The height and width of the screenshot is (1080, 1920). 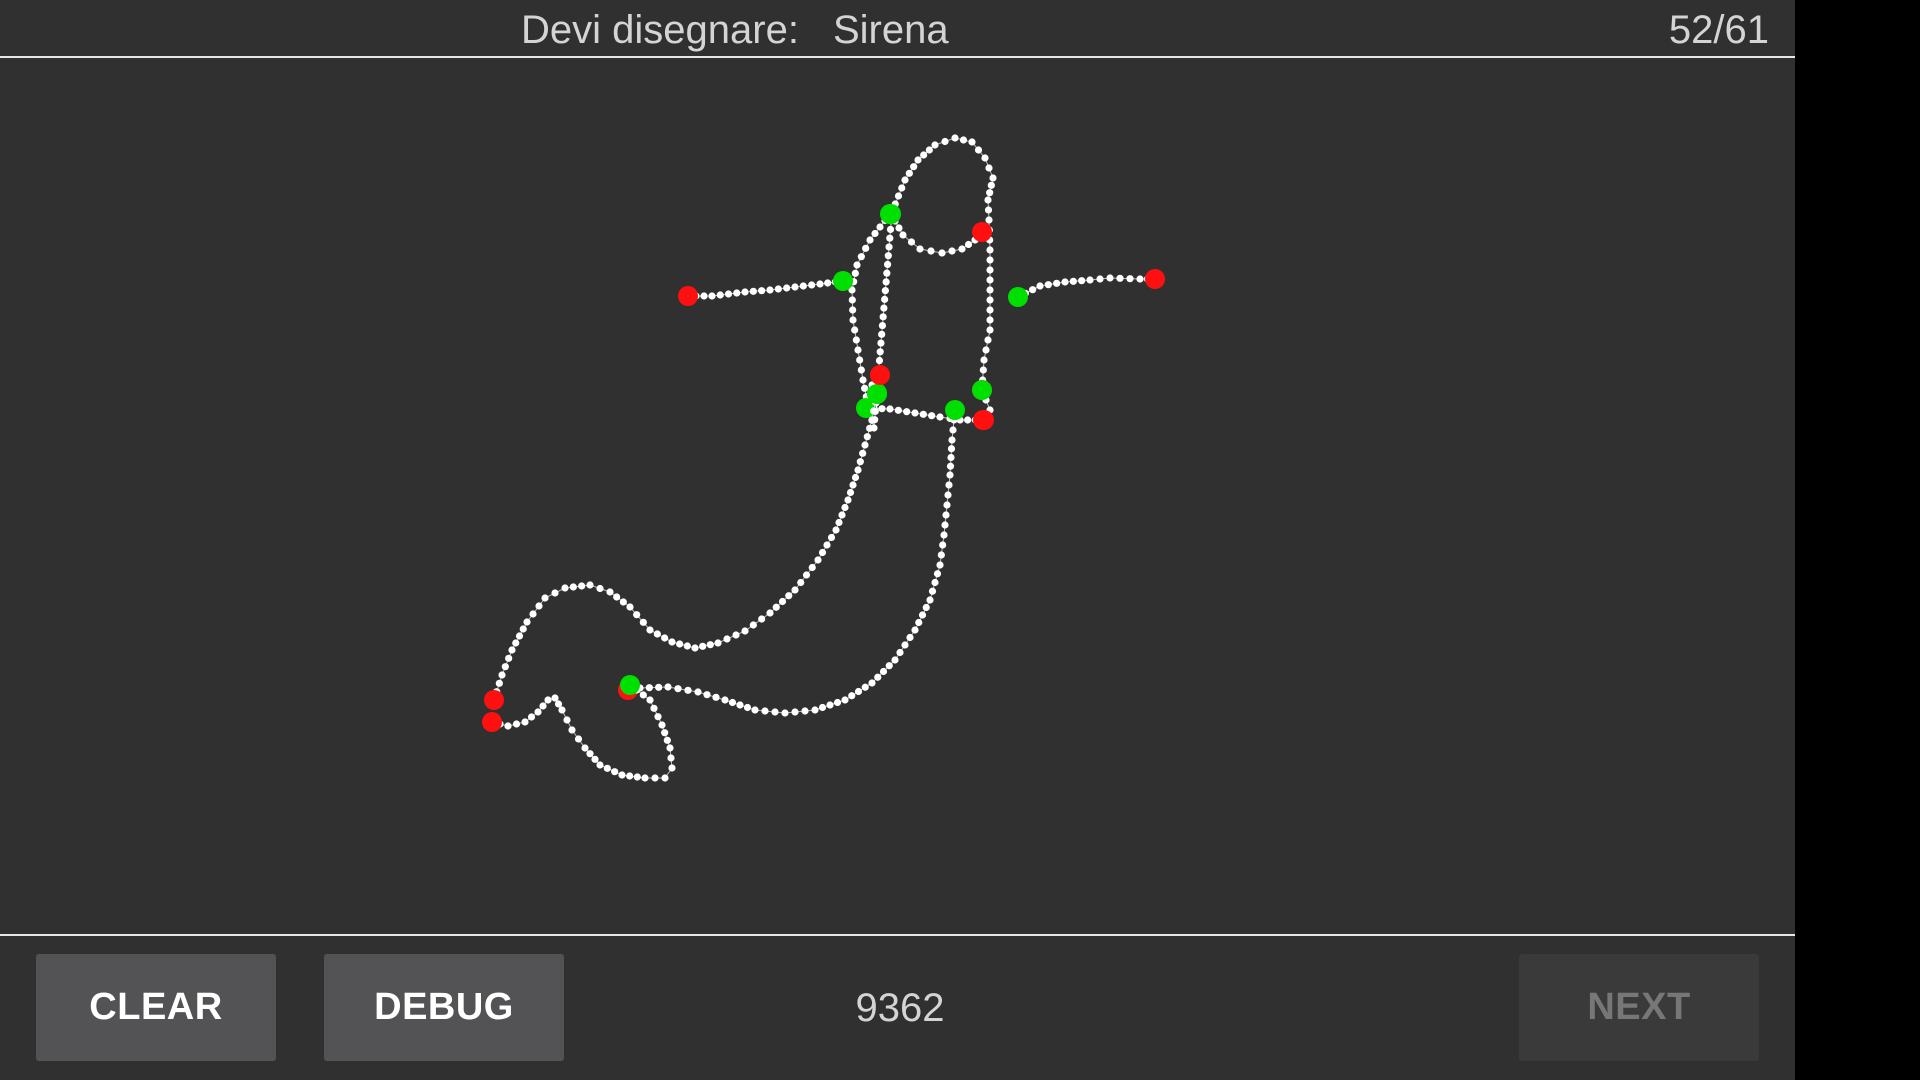 I want to click on progress-counter: 52/61, so click(x=1718, y=30).